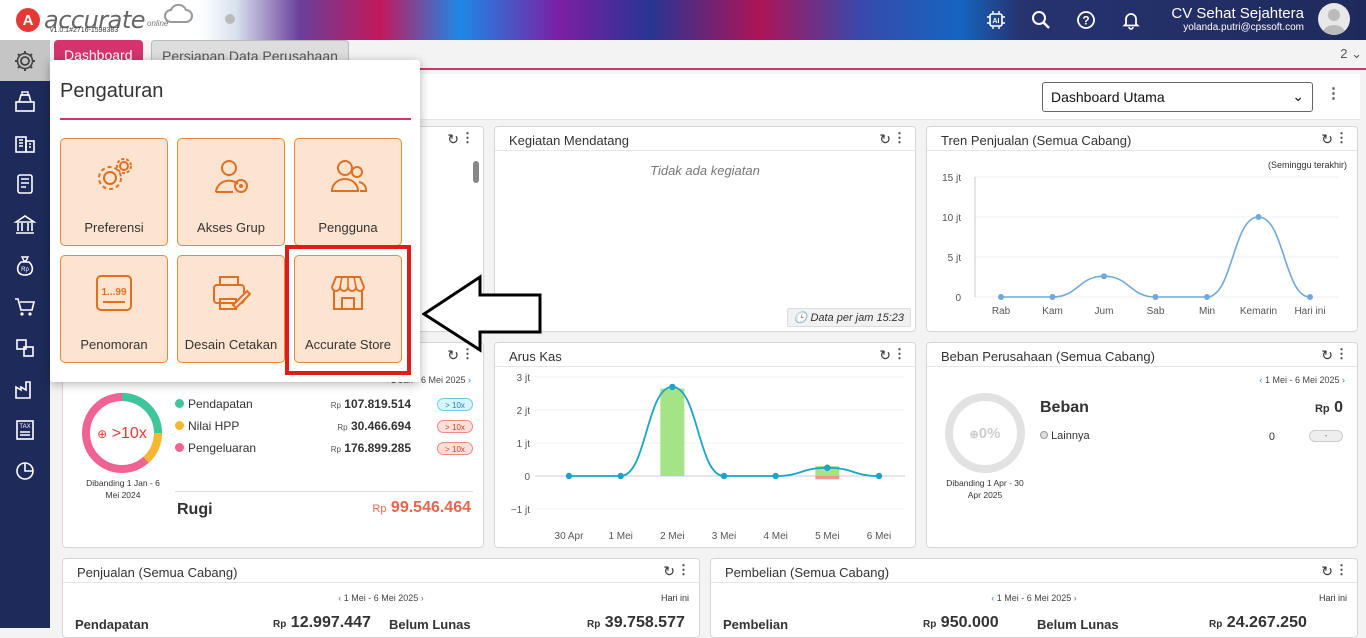 Image resolution: width=1366 pixels, height=638 pixels. What do you see at coordinates (25, 388) in the screenshot?
I see `sidebar-item-aset` at bounding box center [25, 388].